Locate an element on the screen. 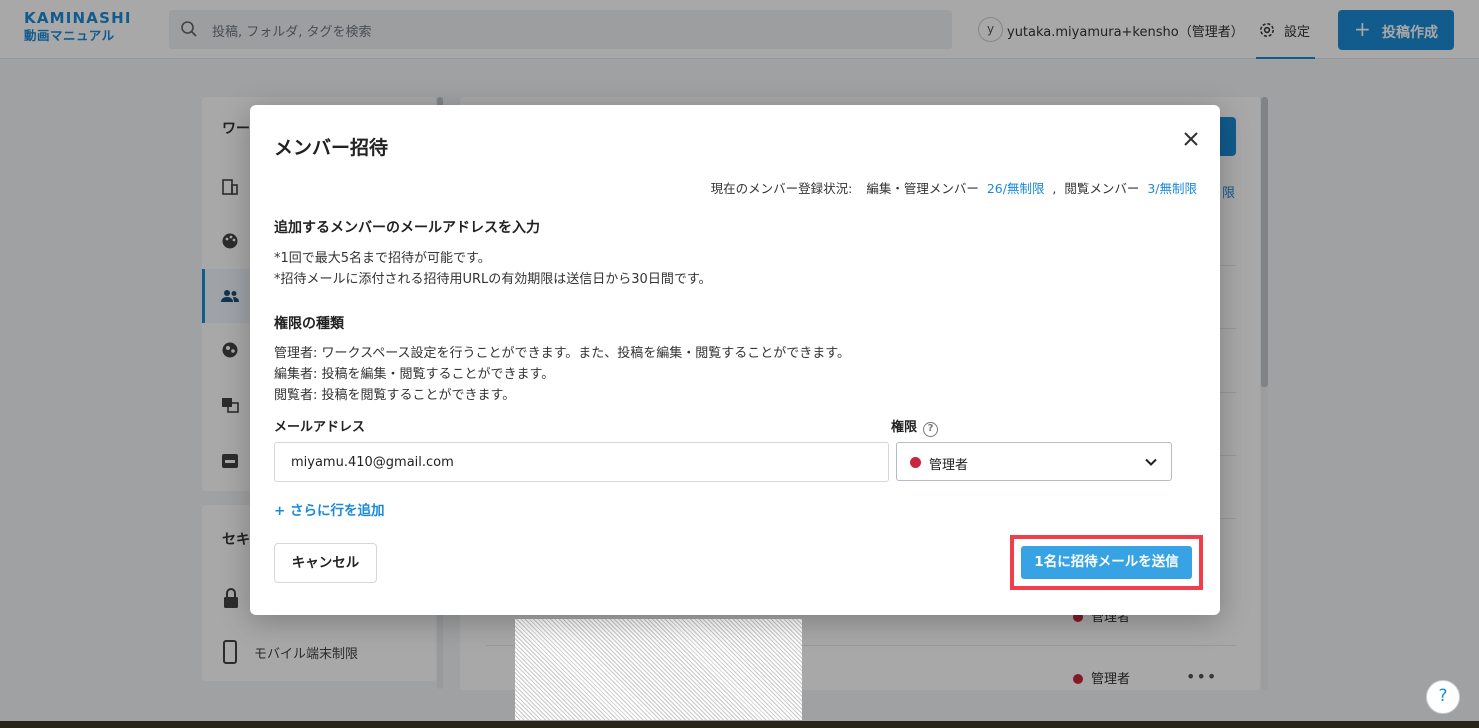 This screenshot has height=728, width=1479. chevron-down-icon is located at coordinates (1151, 462).